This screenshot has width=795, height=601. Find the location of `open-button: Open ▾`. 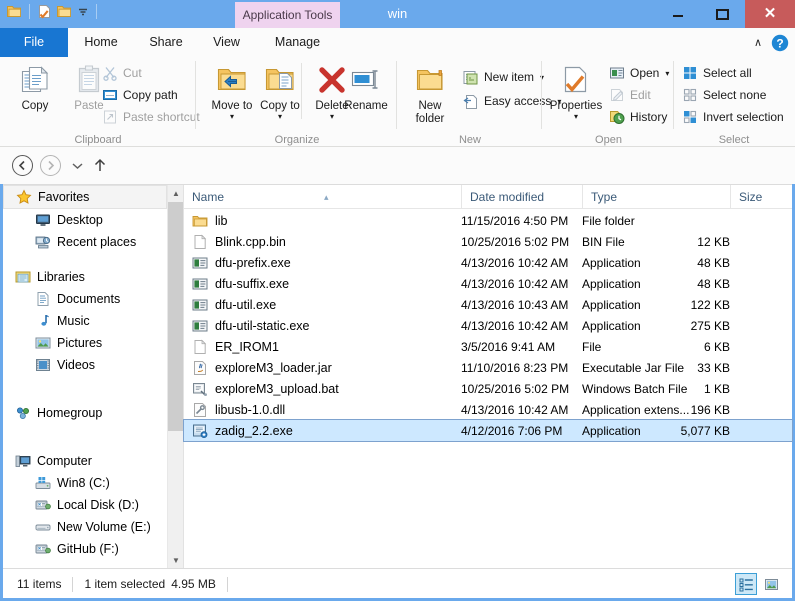

open-button: Open ▾ is located at coordinates (640, 73).